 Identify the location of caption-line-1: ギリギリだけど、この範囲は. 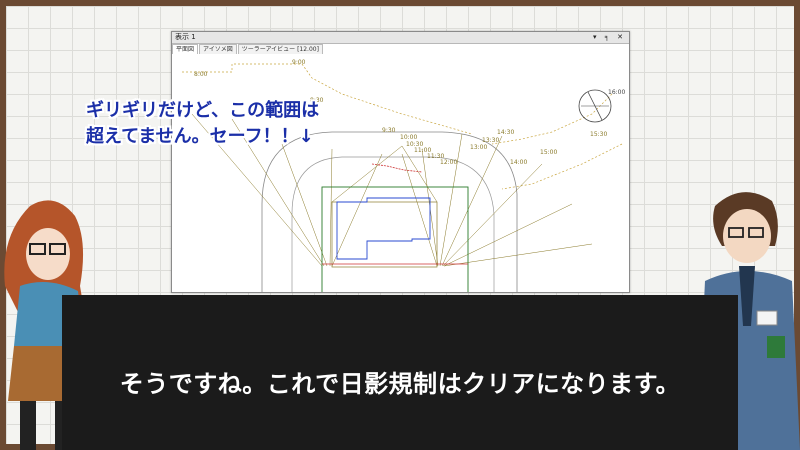
(203, 110).